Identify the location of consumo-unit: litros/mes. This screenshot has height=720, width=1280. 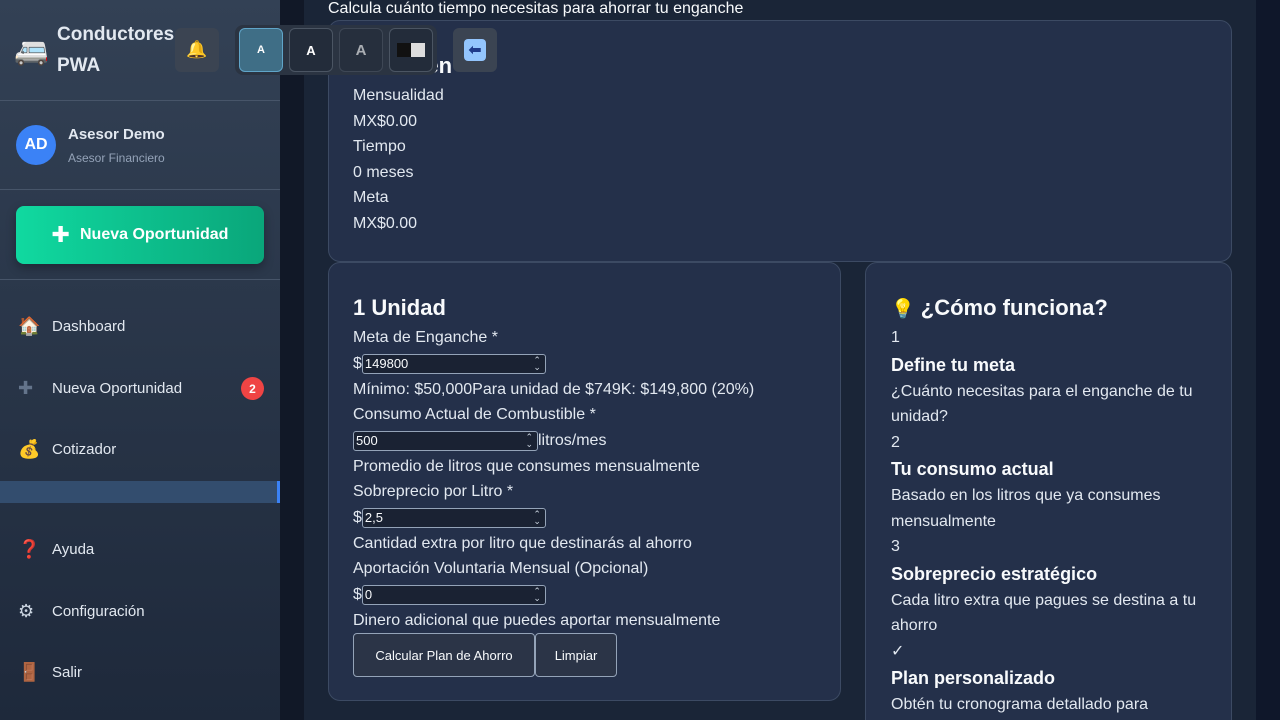
(572, 440).